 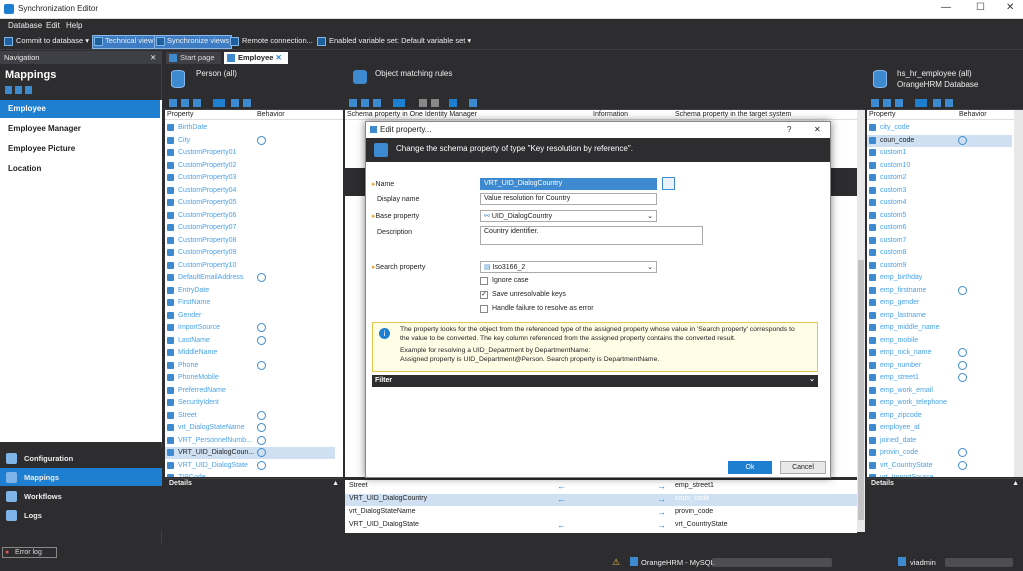 What do you see at coordinates (939, 128) in the screenshot?
I see `right-property-row: city_code` at bounding box center [939, 128].